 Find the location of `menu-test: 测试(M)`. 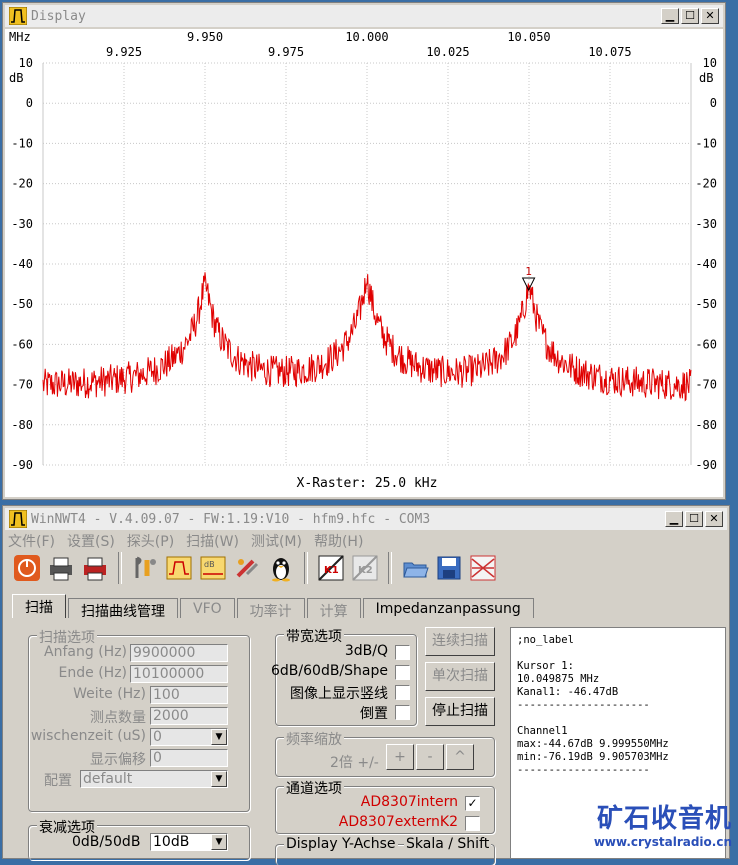

menu-test: 测试(M) is located at coordinates (276, 541).